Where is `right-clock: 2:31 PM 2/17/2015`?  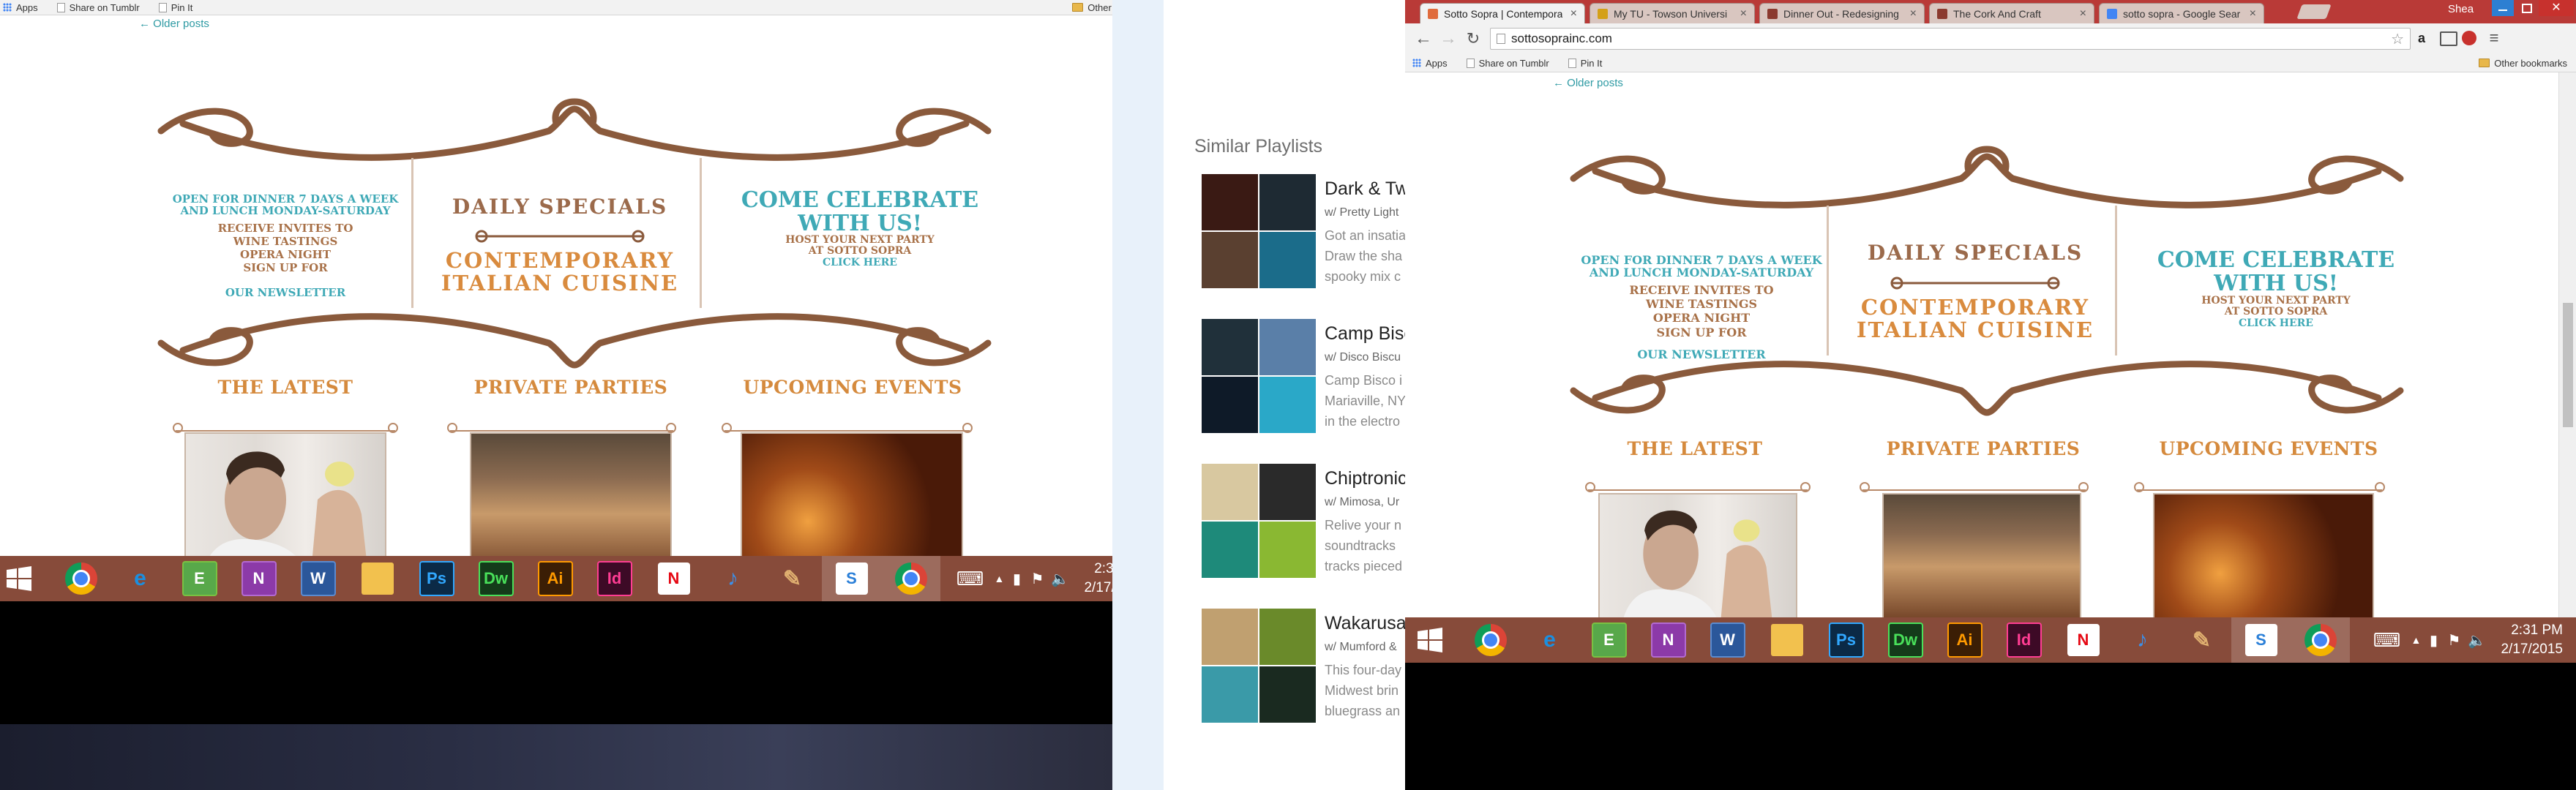
right-clock: 2:31 PM 2/17/2015 is located at coordinates (2532, 639).